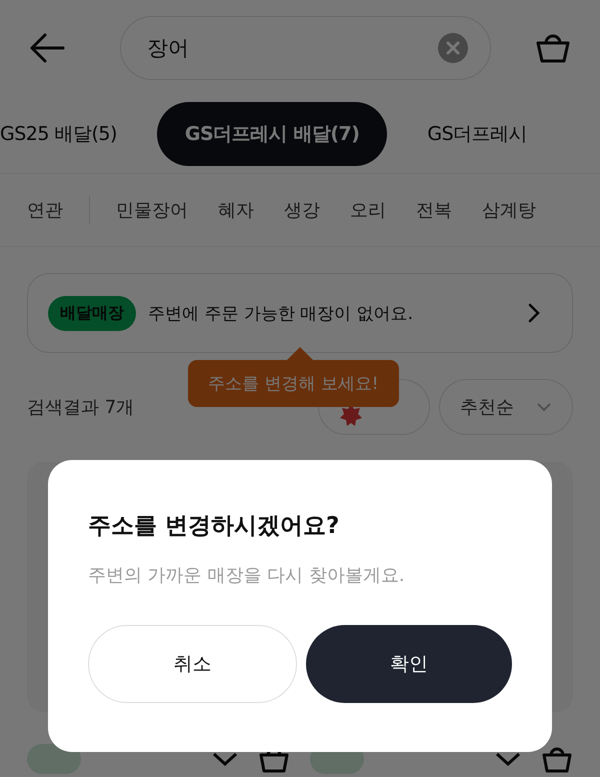 The image size is (600, 777). Describe the element at coordinates (192, 664) in the screenshot. I see `cancel-button: 취소` at that location.